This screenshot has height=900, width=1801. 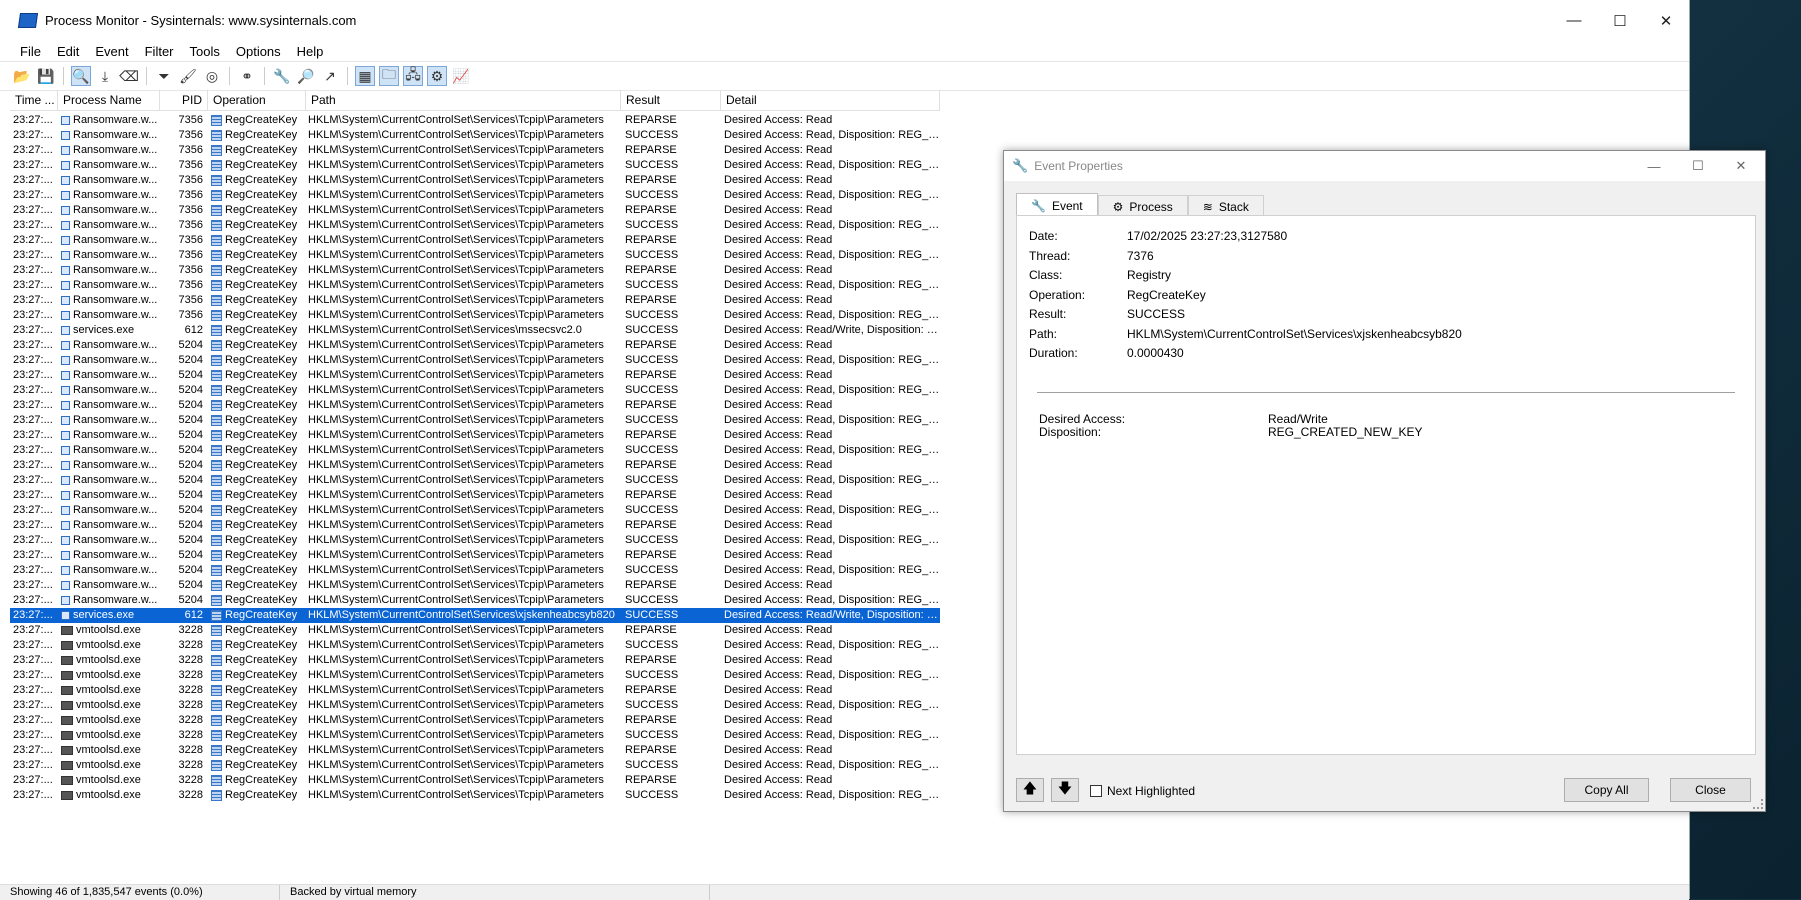 I want to click on column-header-path: Path, so click(x=463, y=100).